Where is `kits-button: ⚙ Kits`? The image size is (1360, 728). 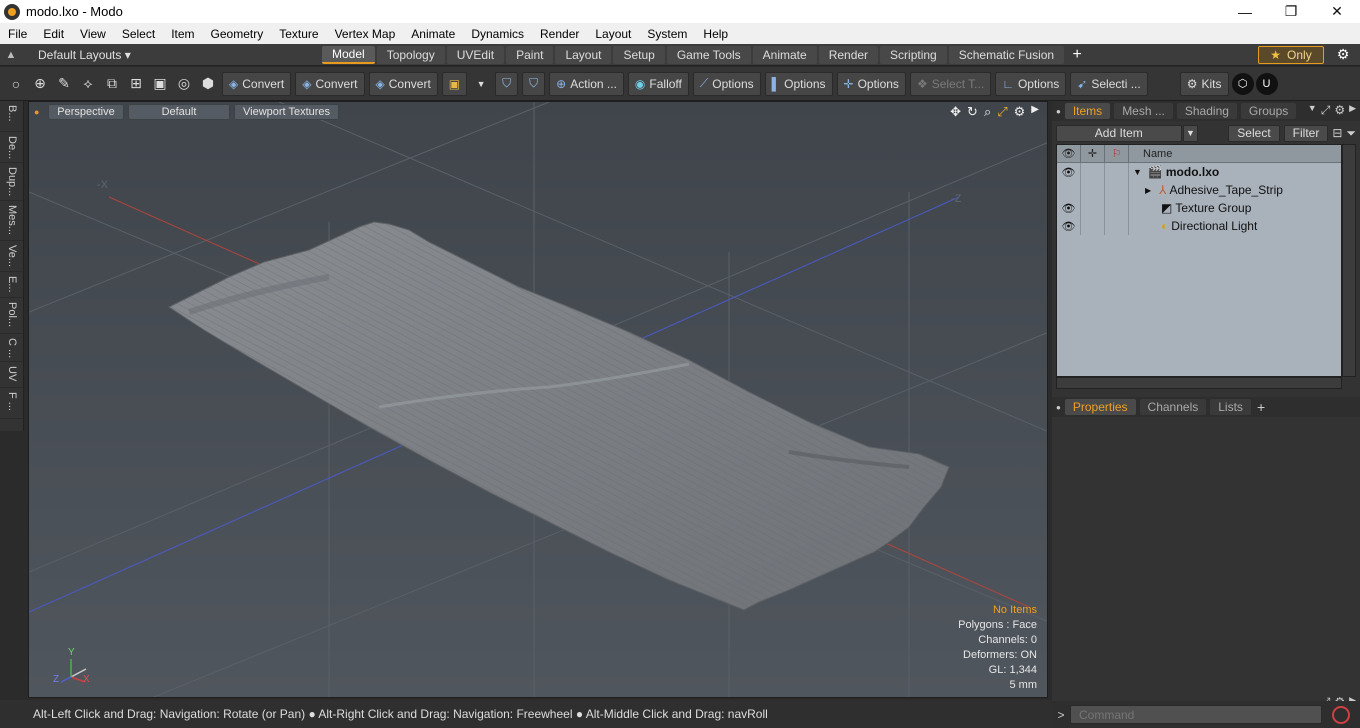
kits-button: ⚙ Kits is located at coordinates (1204, 83).